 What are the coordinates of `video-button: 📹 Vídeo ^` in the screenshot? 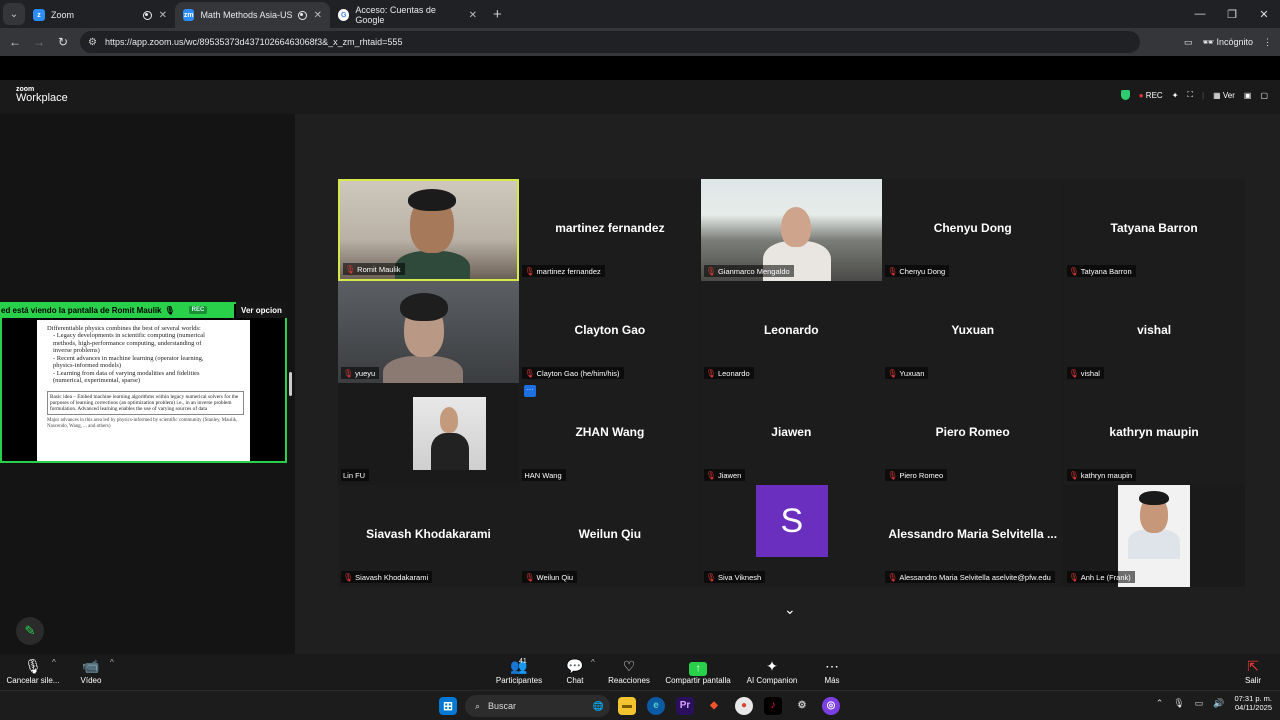 It's located at (95, 670).